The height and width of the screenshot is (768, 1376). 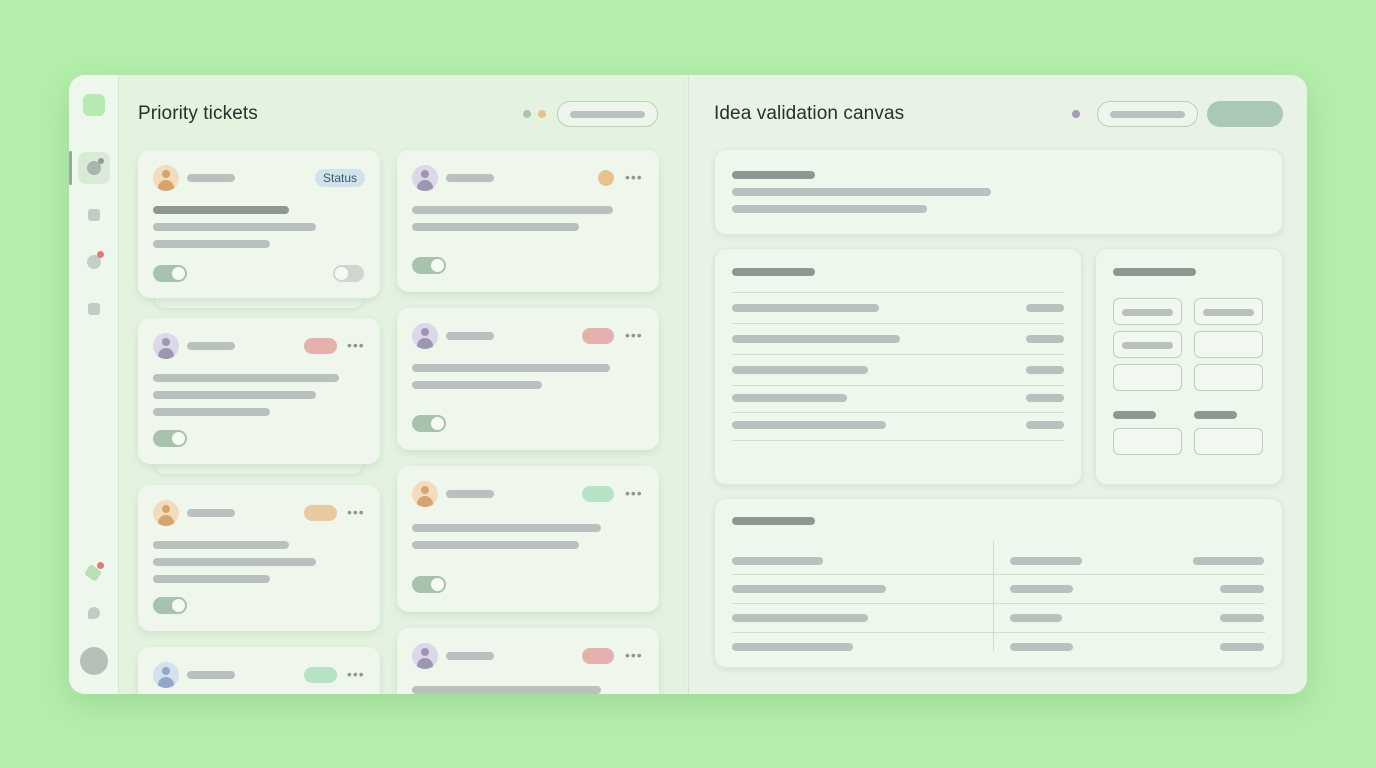 What do you see at coordinates (94, 573) in the screenshot?
I see `sidebar-item-tags` at bounding box center [94, 573].